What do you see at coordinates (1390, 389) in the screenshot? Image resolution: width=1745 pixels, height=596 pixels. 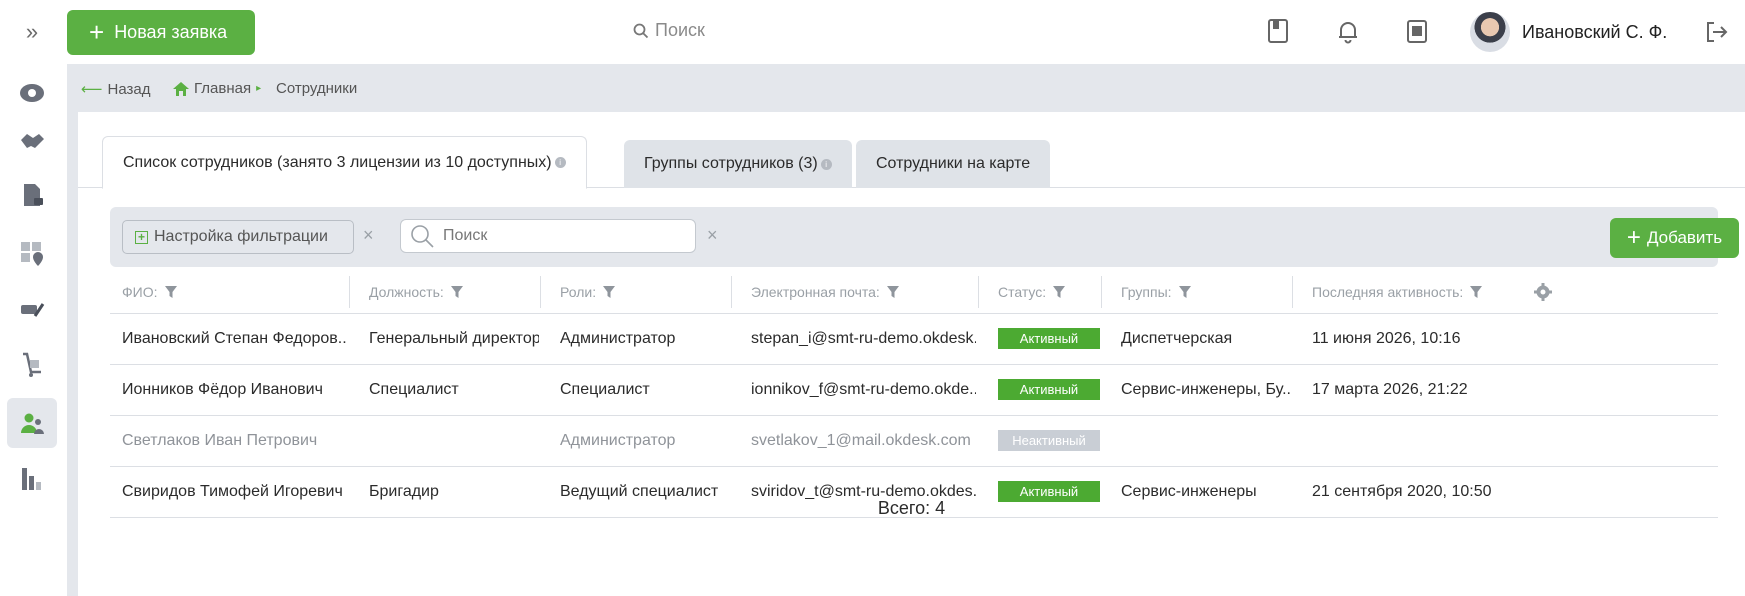 I see `cell-last-activity: 17 марта 2026, 21:22` at bounding box center [1390, 389].